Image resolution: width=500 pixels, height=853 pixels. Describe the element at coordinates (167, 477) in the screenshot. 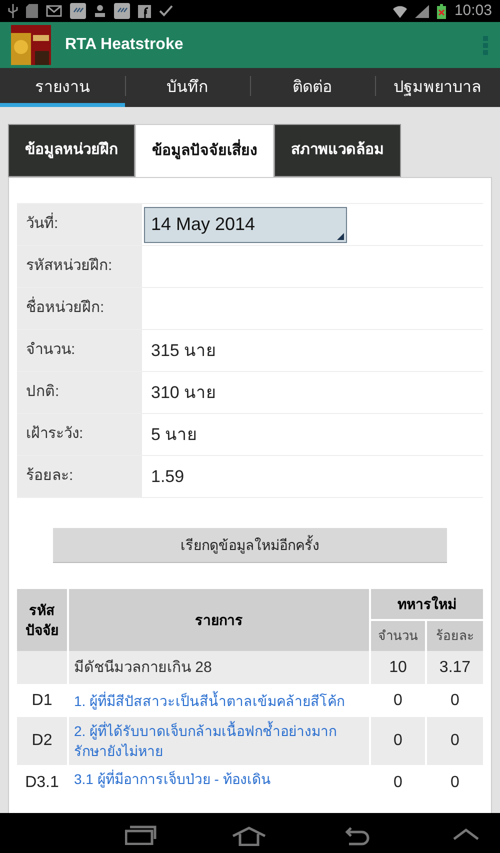

I see `field-value: 1.59` at that location.